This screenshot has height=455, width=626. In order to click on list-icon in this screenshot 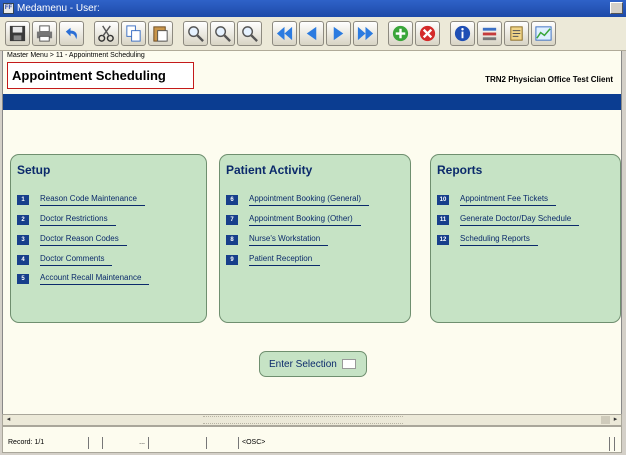, I will do `click(489, 34)`.